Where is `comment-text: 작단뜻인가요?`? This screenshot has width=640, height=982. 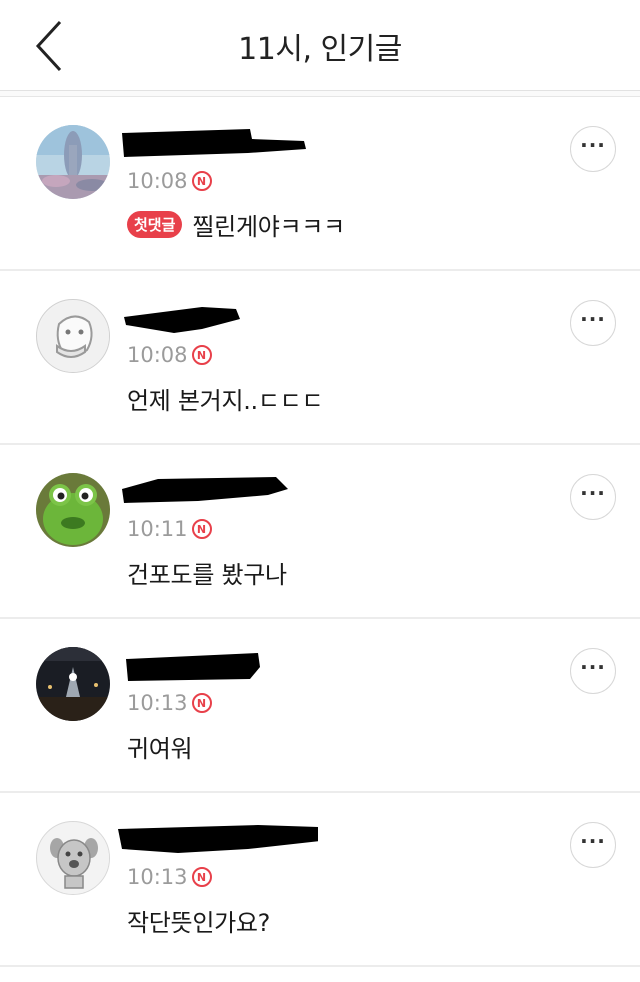
comment-text: 작단뜻인가요? is located at coordinates (199, 923).